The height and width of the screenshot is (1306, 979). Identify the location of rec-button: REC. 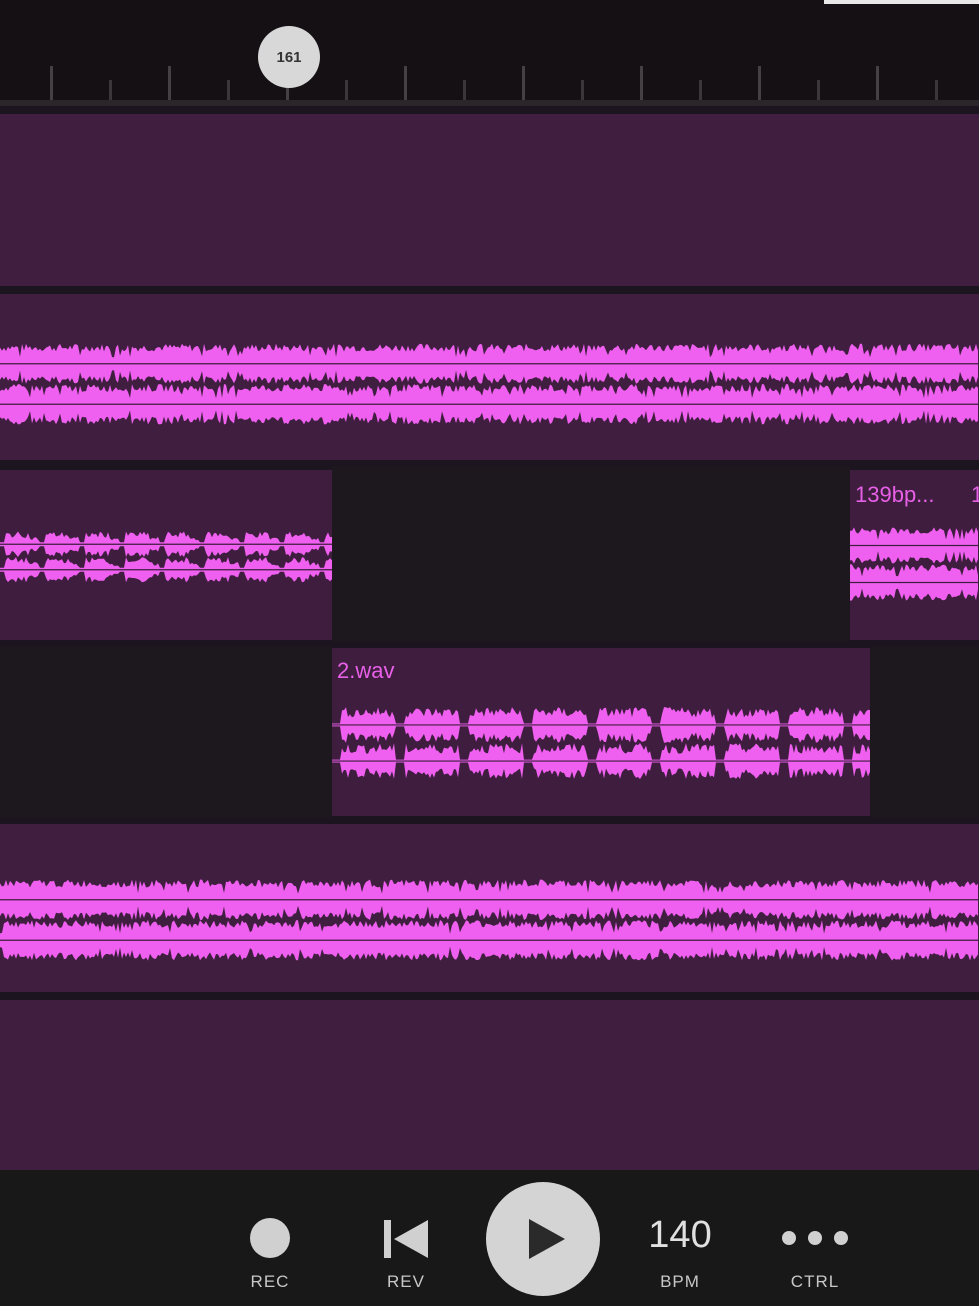
(270, 1238).